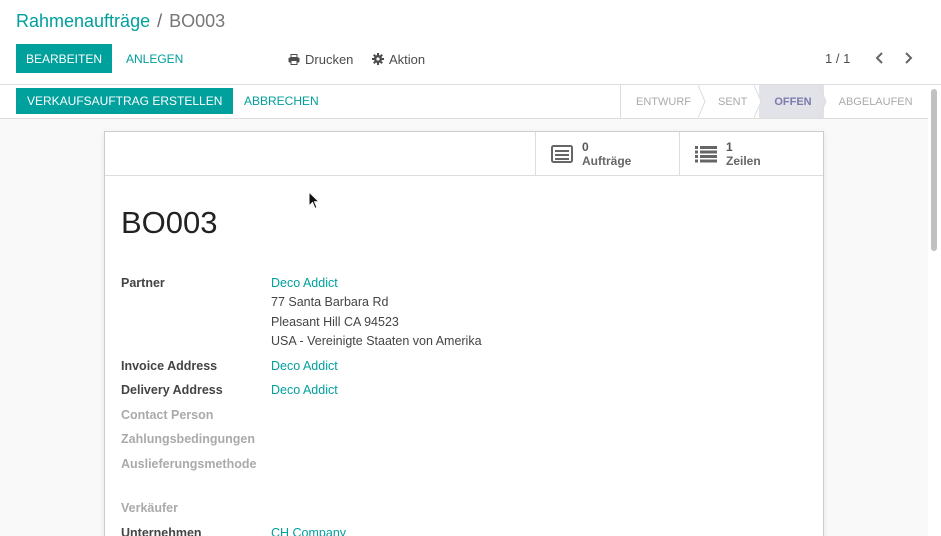 This screenshot has width=941, height=536. I want to click on action-dropdown-button: Aktion, so click(398, 59).